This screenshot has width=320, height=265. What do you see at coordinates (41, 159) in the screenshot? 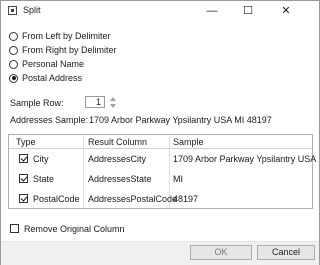
I see `row-type: City` at bounding box center [41, 159].